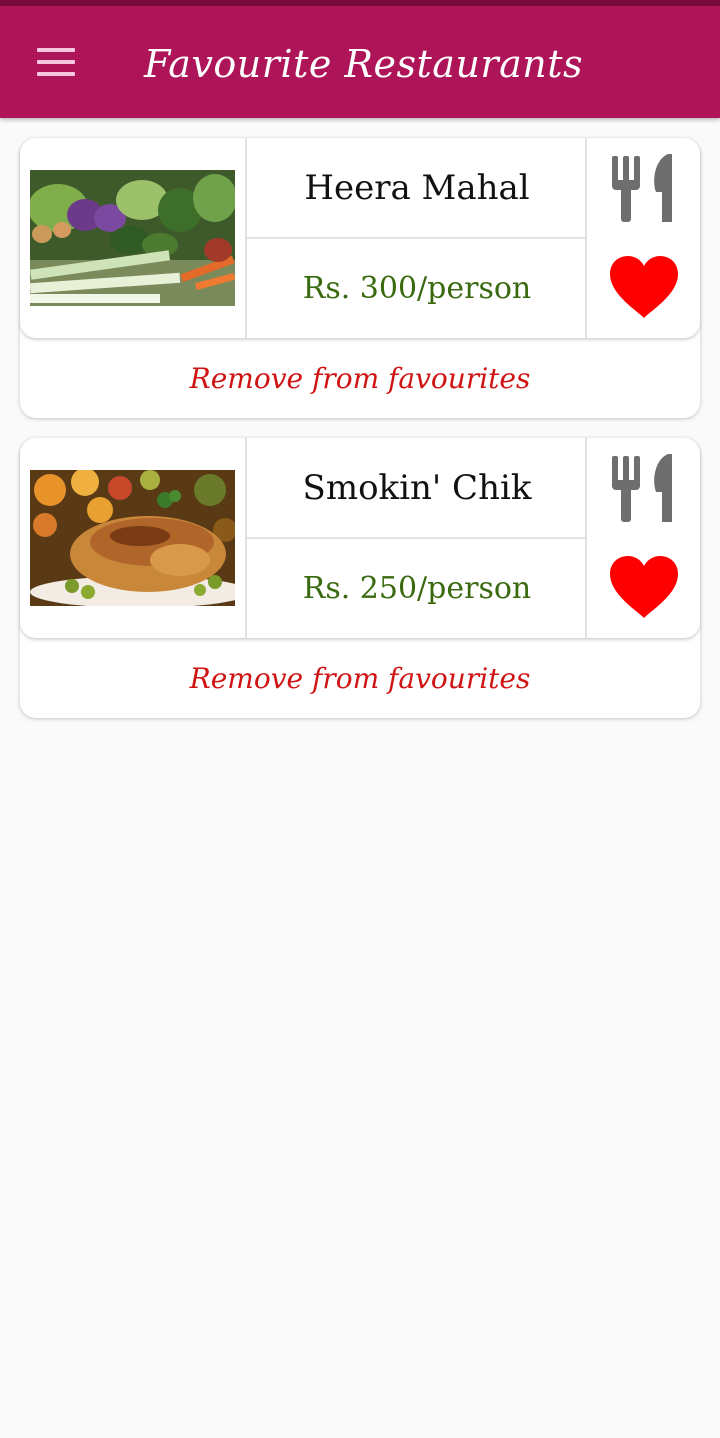 This screenshot has height=1438, width=720. What do you see at coordinates (363, 64) in the screenshot?
I see `page-title: Favourite Restaurants` at bounding box center [363, 64].